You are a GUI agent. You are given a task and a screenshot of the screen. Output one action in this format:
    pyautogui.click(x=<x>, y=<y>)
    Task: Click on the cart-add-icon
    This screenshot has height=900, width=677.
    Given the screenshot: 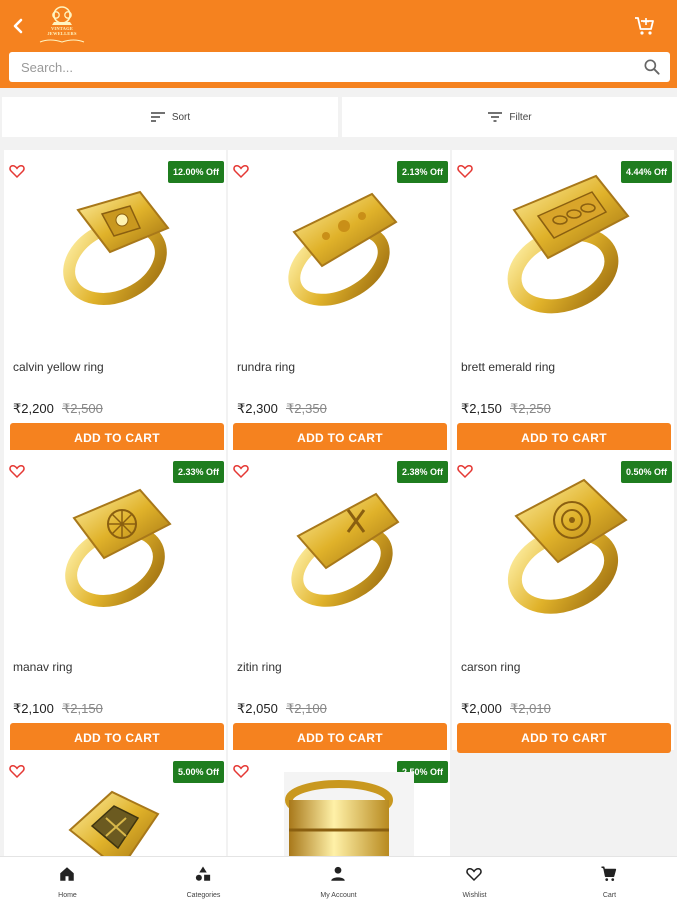 What is the action you would take?
    pyautogui.click(x=644, y=26)
    